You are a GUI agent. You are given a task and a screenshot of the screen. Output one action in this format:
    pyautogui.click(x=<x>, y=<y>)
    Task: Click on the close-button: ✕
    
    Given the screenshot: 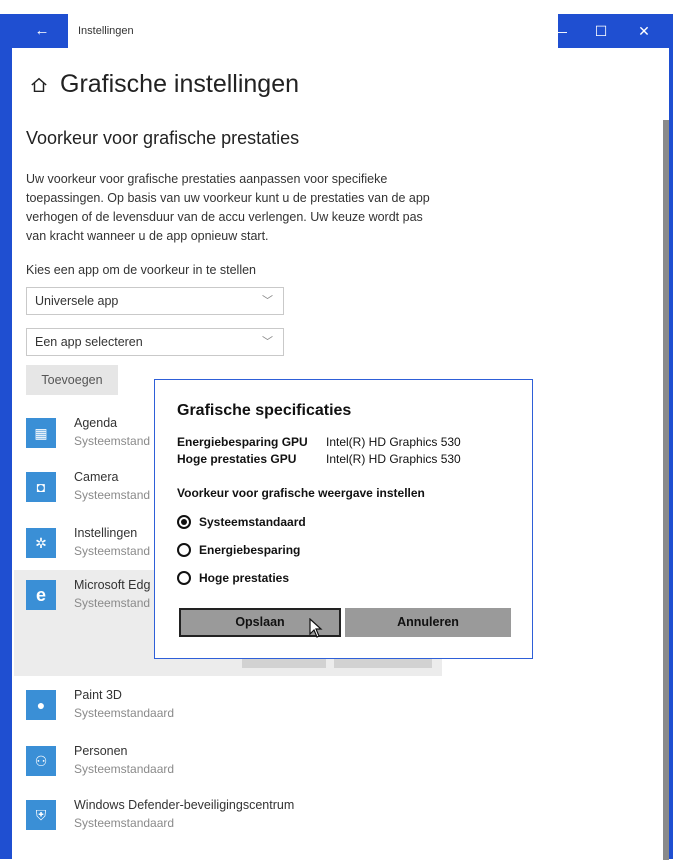 What is the action you would take?
    pyautogui.click(x=644, y=31)
    